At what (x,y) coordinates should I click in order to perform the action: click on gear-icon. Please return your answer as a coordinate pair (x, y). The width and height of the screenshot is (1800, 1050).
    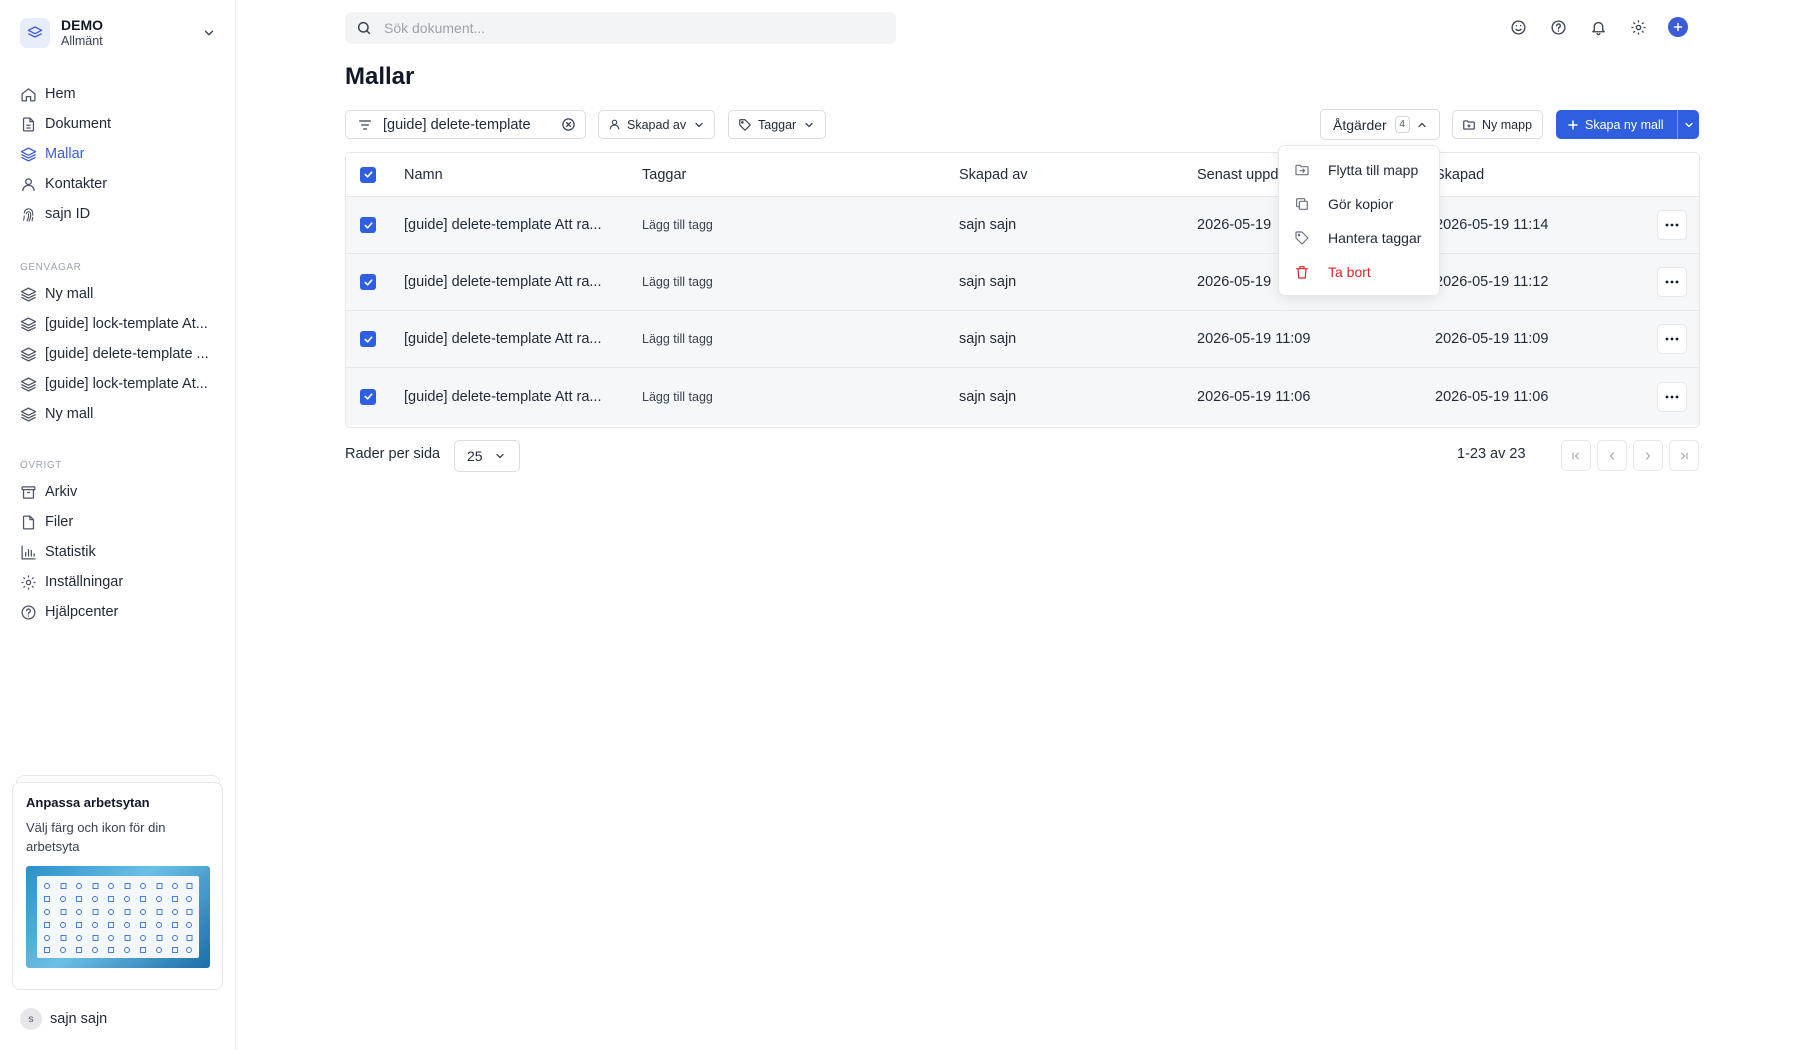
    Looking at the image, I should click on (1638, 27).